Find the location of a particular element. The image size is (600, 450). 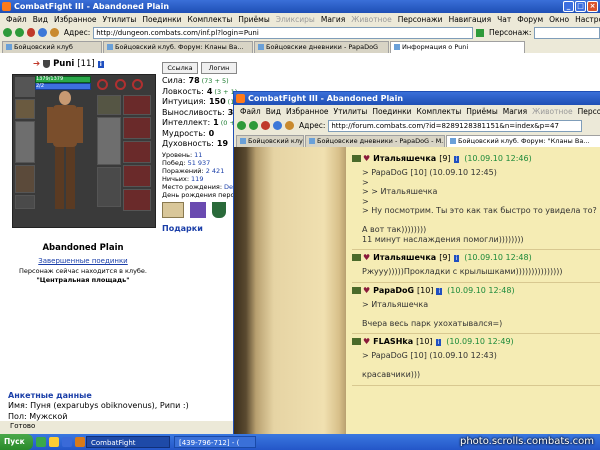

finished-fights-link: Завершенные поединки is located at coordinates (83, 261).